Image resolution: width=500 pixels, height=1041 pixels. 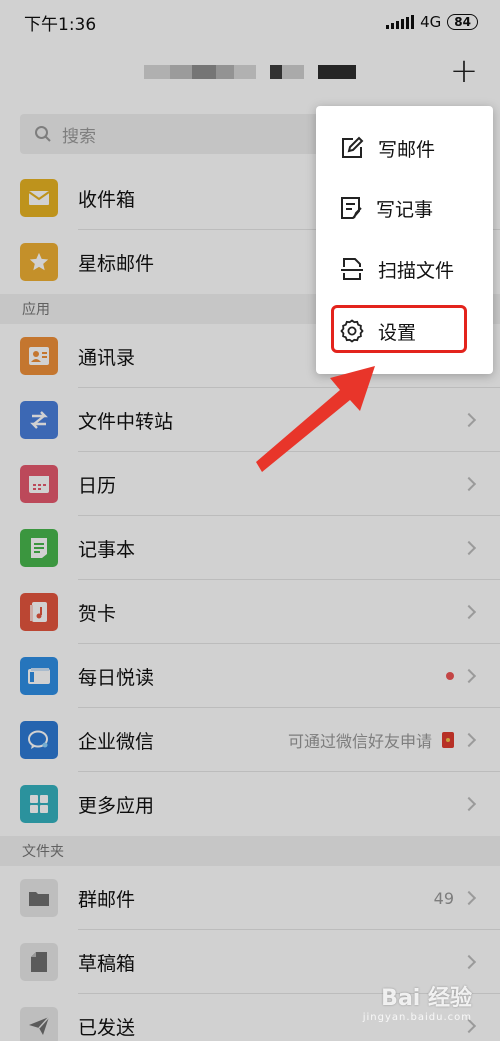 I want to click on menu-item-label: 写记事, so click(x=405, y=209).